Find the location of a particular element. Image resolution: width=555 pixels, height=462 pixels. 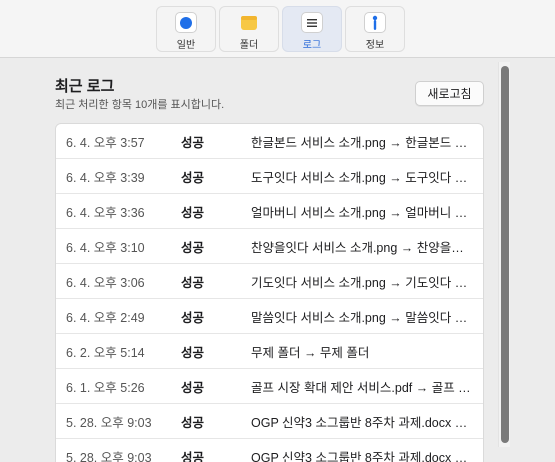

tab-log: 로그 is located at coordinates (312, 29).